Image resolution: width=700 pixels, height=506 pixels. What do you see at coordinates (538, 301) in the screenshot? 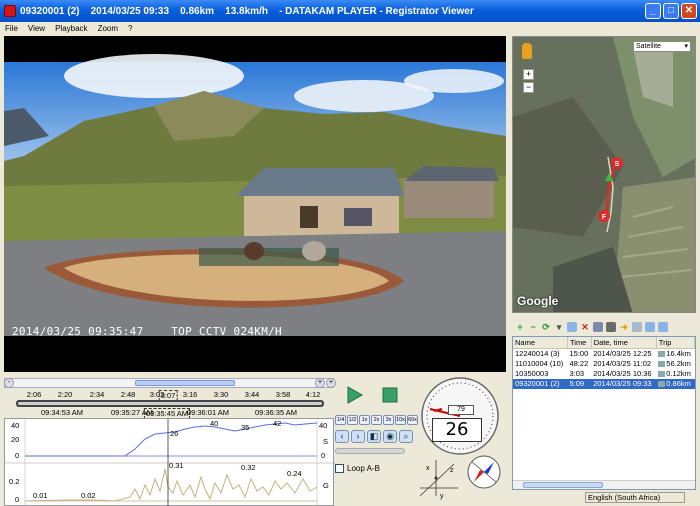
I see `google-logo: Google` at bounding box center [538, 301].